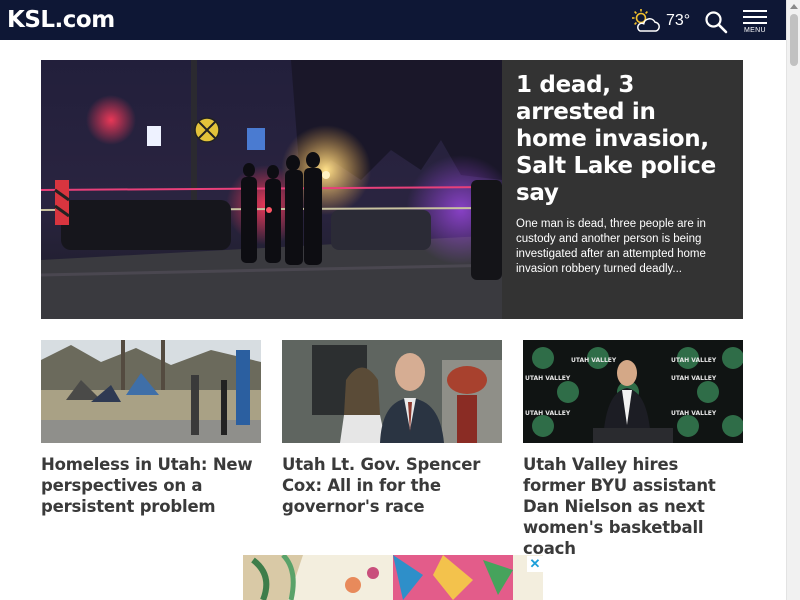  Describe the element at coordinates (31, 20) in the screenshot. I see `logo-text: KSL` at that location.